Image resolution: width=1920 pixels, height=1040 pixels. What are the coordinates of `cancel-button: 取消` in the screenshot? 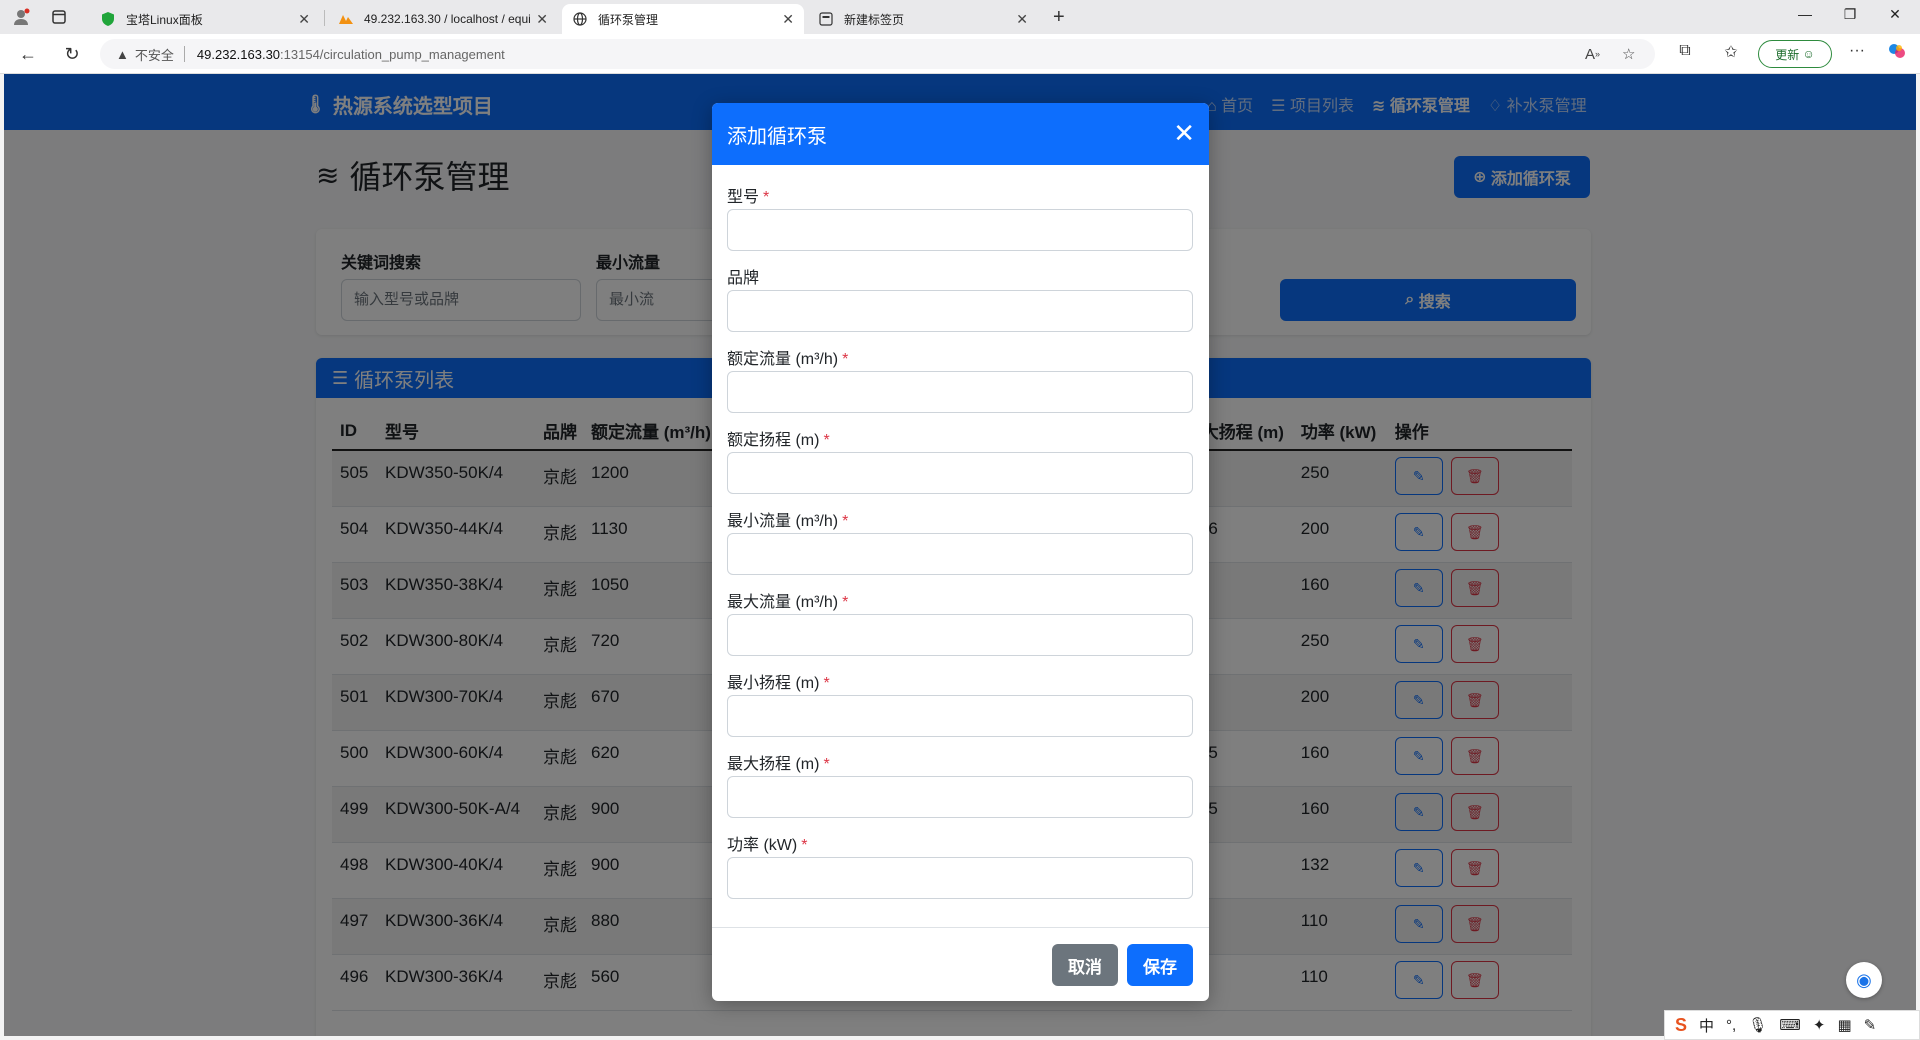 It's located at (1085, 965).